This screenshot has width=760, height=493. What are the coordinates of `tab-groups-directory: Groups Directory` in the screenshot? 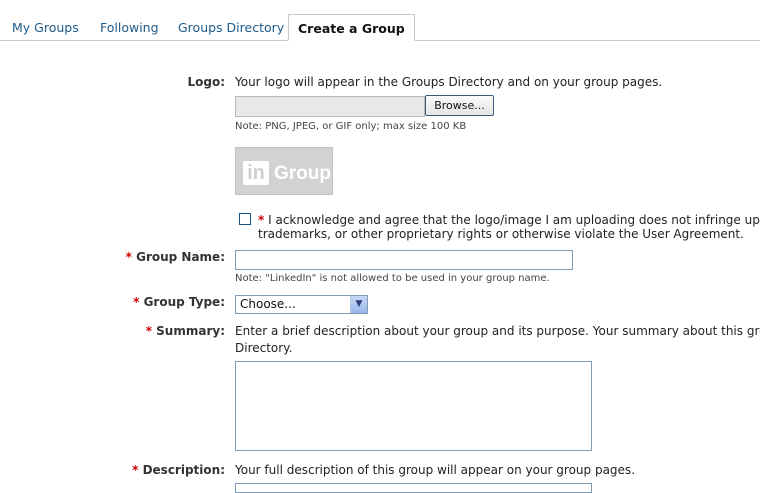 It's located at (231, 27).